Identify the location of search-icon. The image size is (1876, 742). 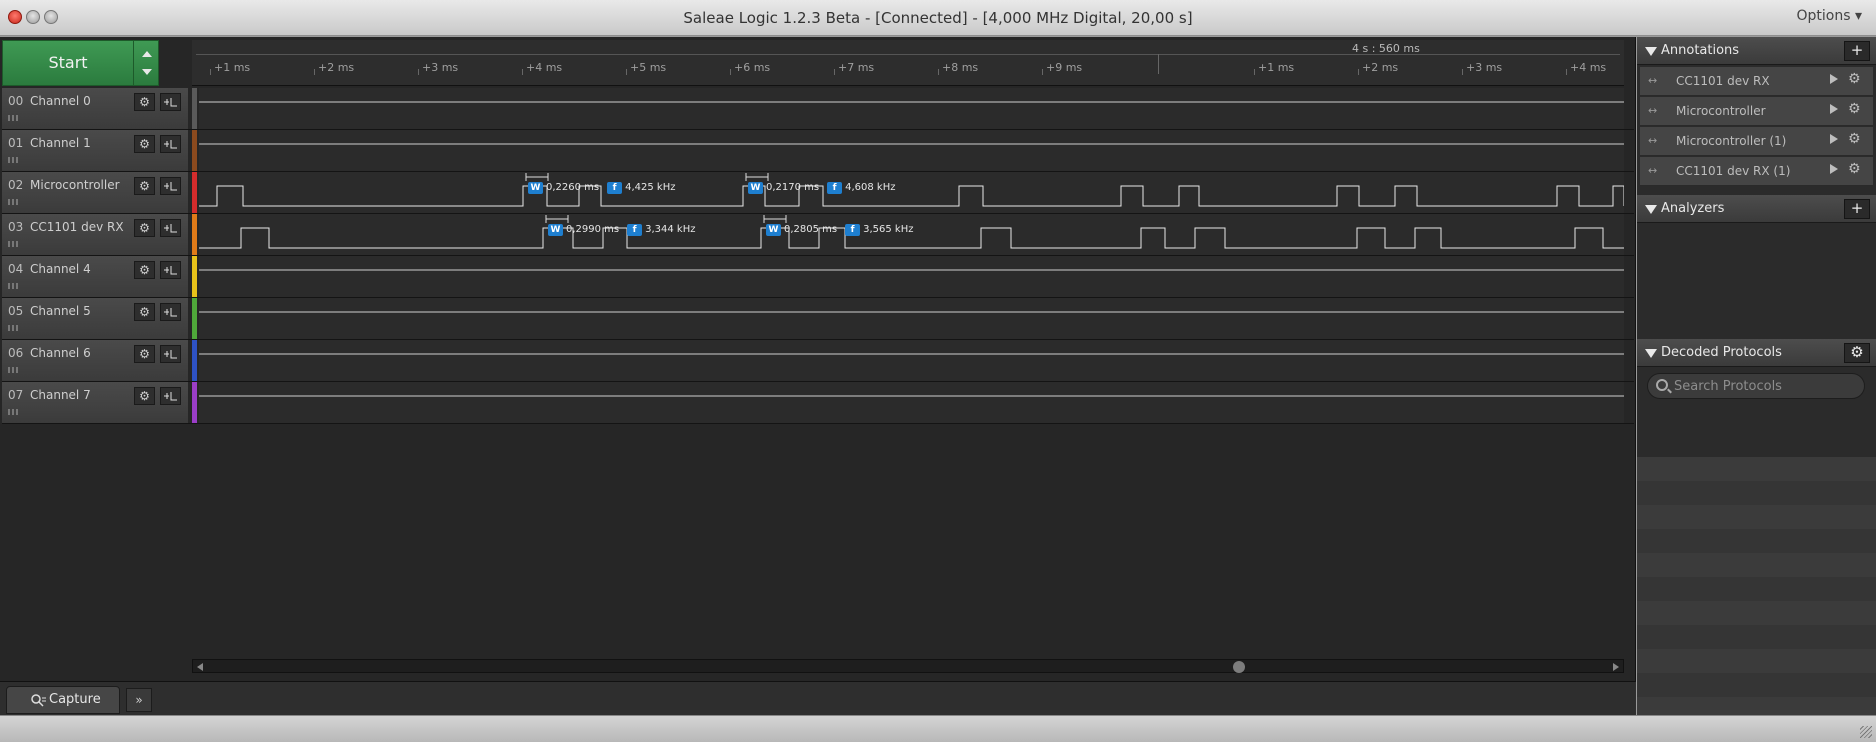
(1662, 385).